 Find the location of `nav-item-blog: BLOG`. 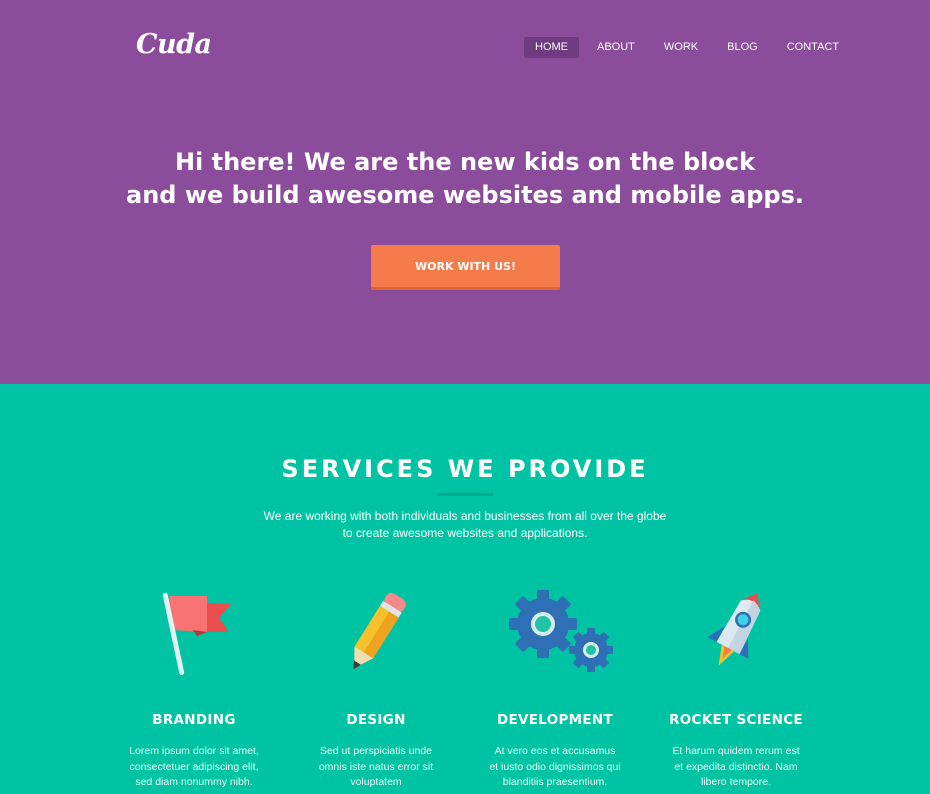

nav-item-blog: BLOG is located at coordinates (742, 47).